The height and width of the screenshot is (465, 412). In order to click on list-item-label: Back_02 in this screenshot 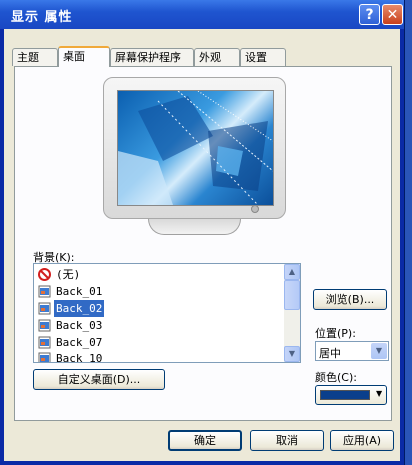, I will do `click(79, 308)`.